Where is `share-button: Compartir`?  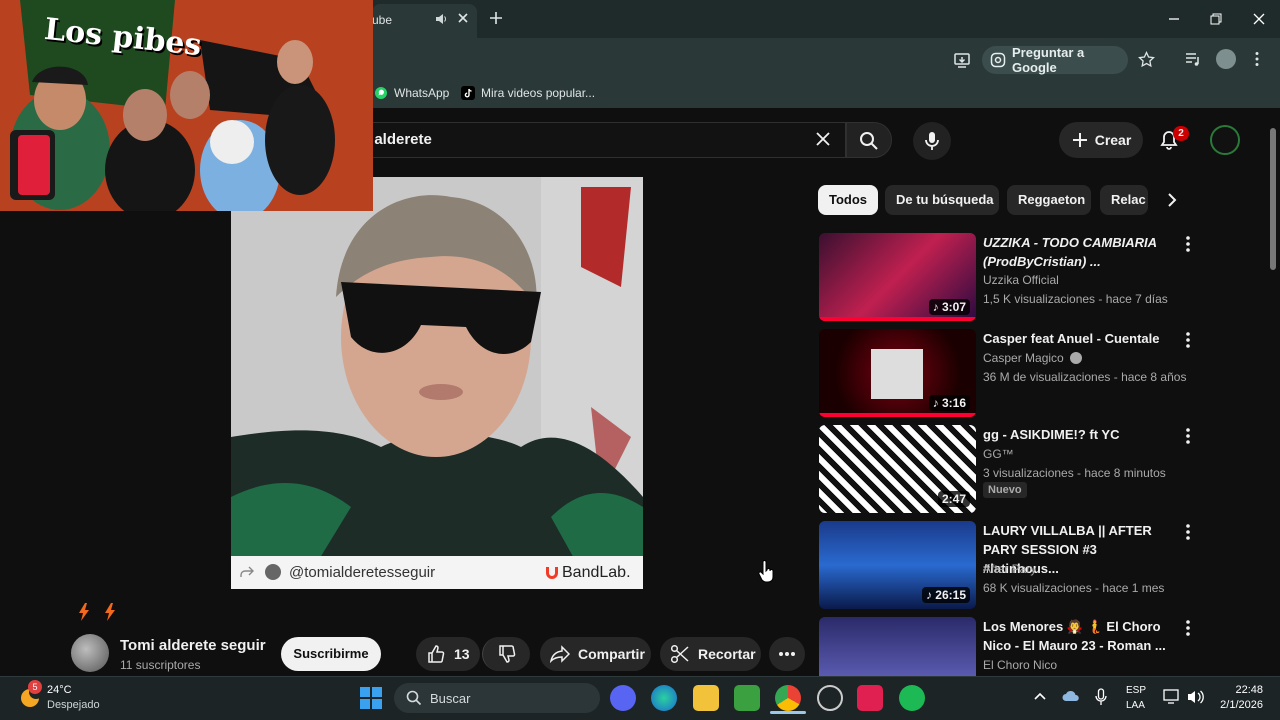 share-button: Compartir is located at coordinates (595, 654).